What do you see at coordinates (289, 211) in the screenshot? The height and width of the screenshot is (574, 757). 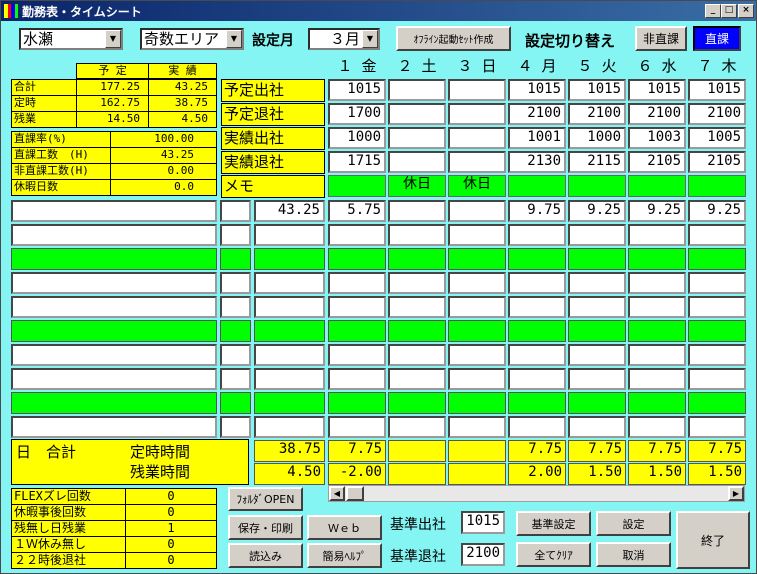 I see `work-total-cell: 43.25` at bounding box center [289, 211].